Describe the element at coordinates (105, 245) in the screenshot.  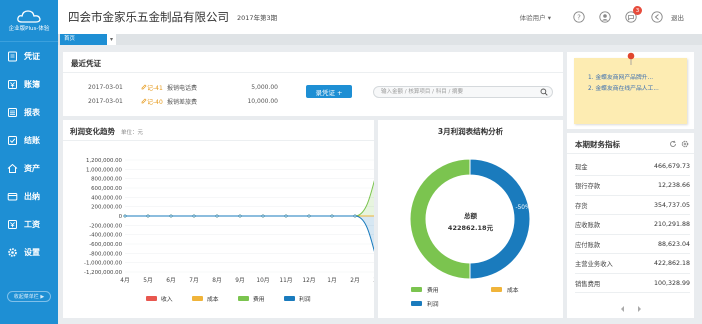
I see `y-tick-label: -600,000.00` at that location.